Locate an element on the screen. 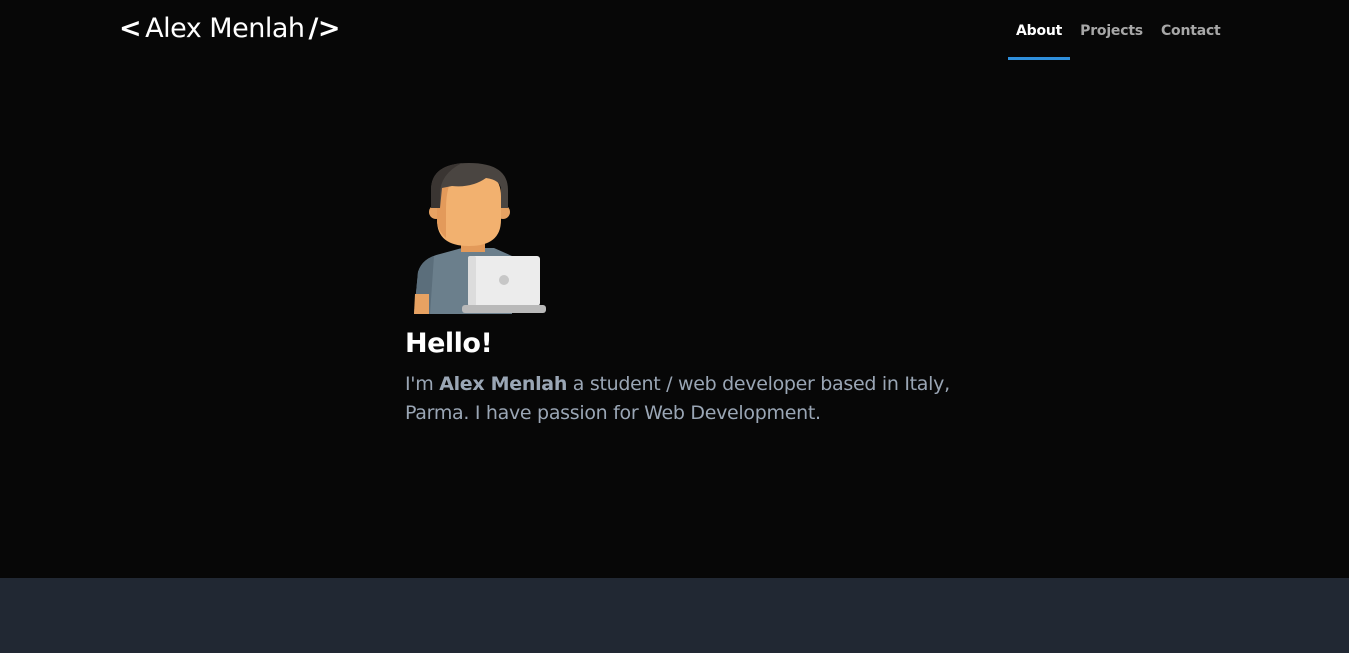 The height and width of the screenshot is (653, 1349). nav-item-contact: Contact is located at coordinates (1191, 30).